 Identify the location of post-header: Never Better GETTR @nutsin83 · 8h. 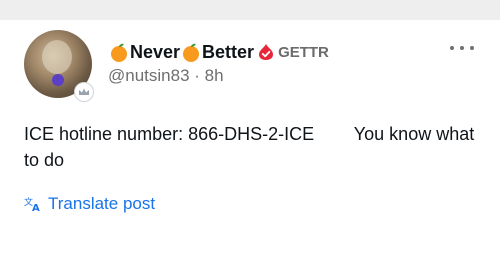
(284, 63).